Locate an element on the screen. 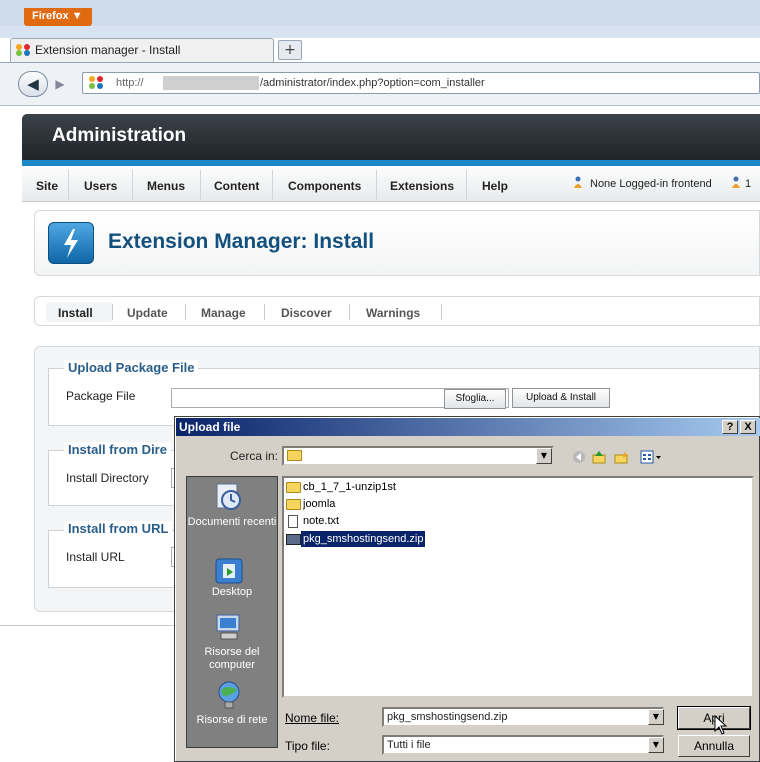  new-tab-button: + is located at coordinates (290, 50).